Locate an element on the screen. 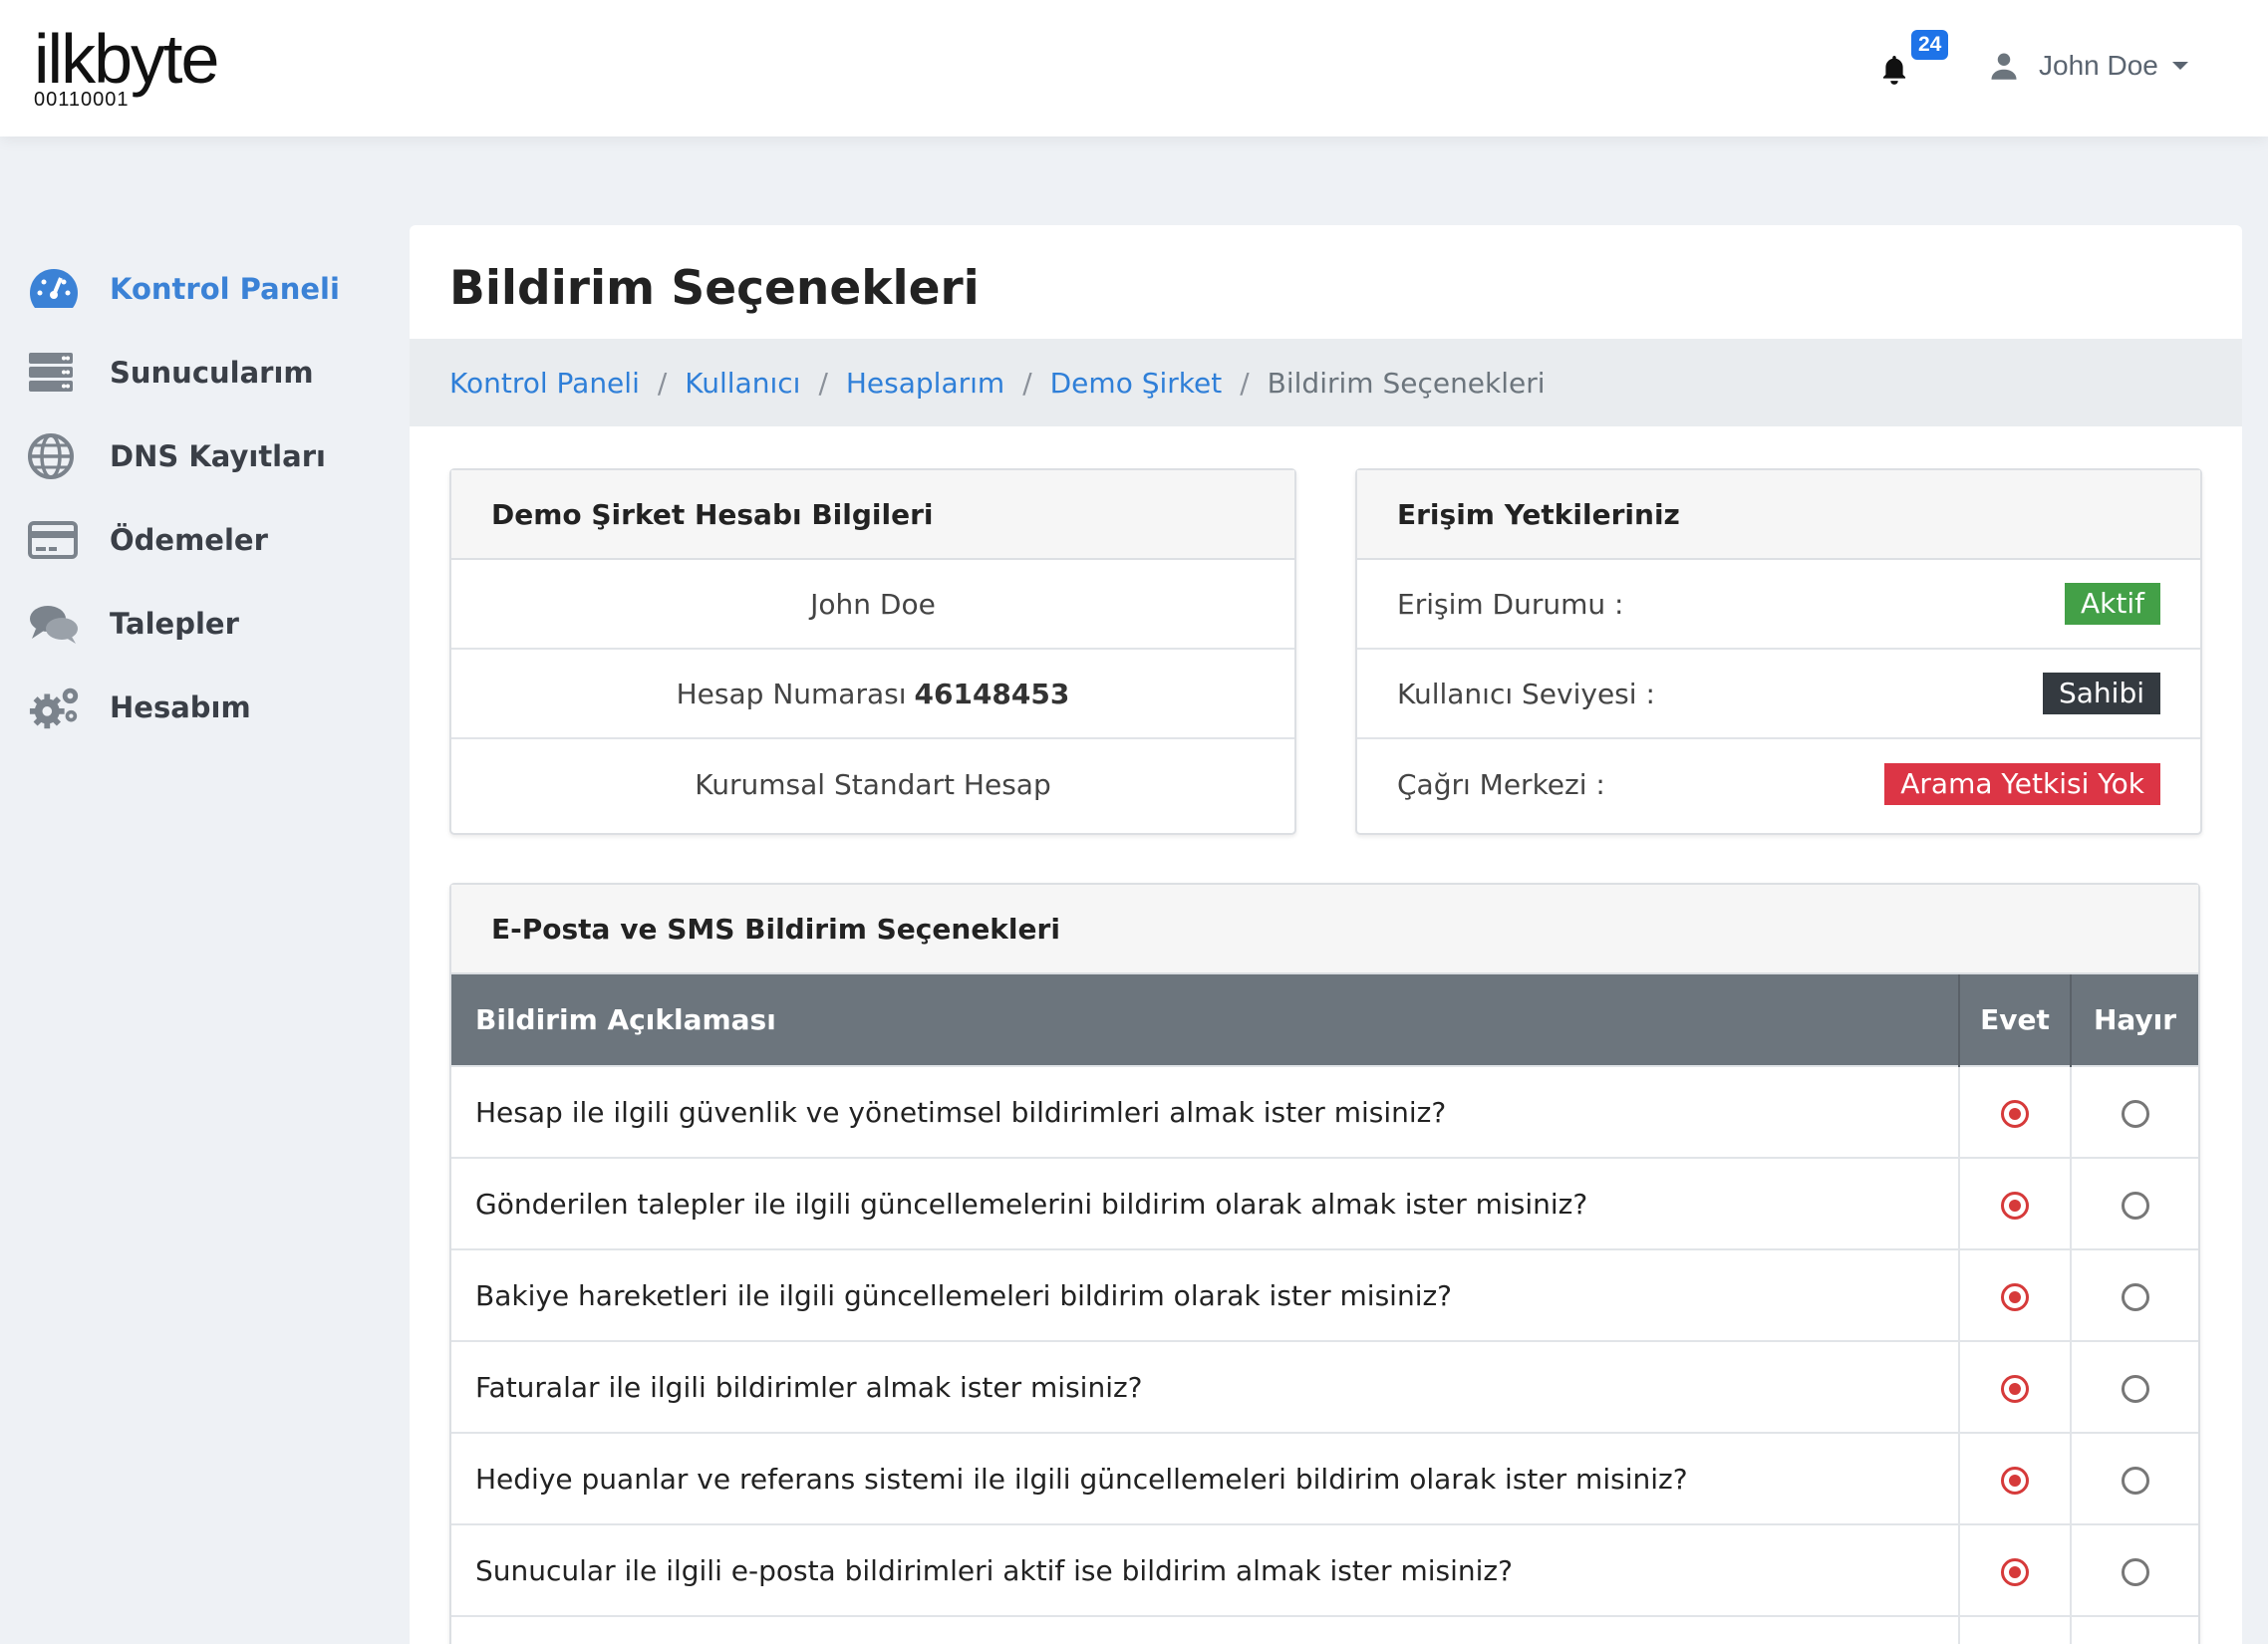  account-number-row: Hesap Numarası 46148453 is located at coordinates (873, 694).